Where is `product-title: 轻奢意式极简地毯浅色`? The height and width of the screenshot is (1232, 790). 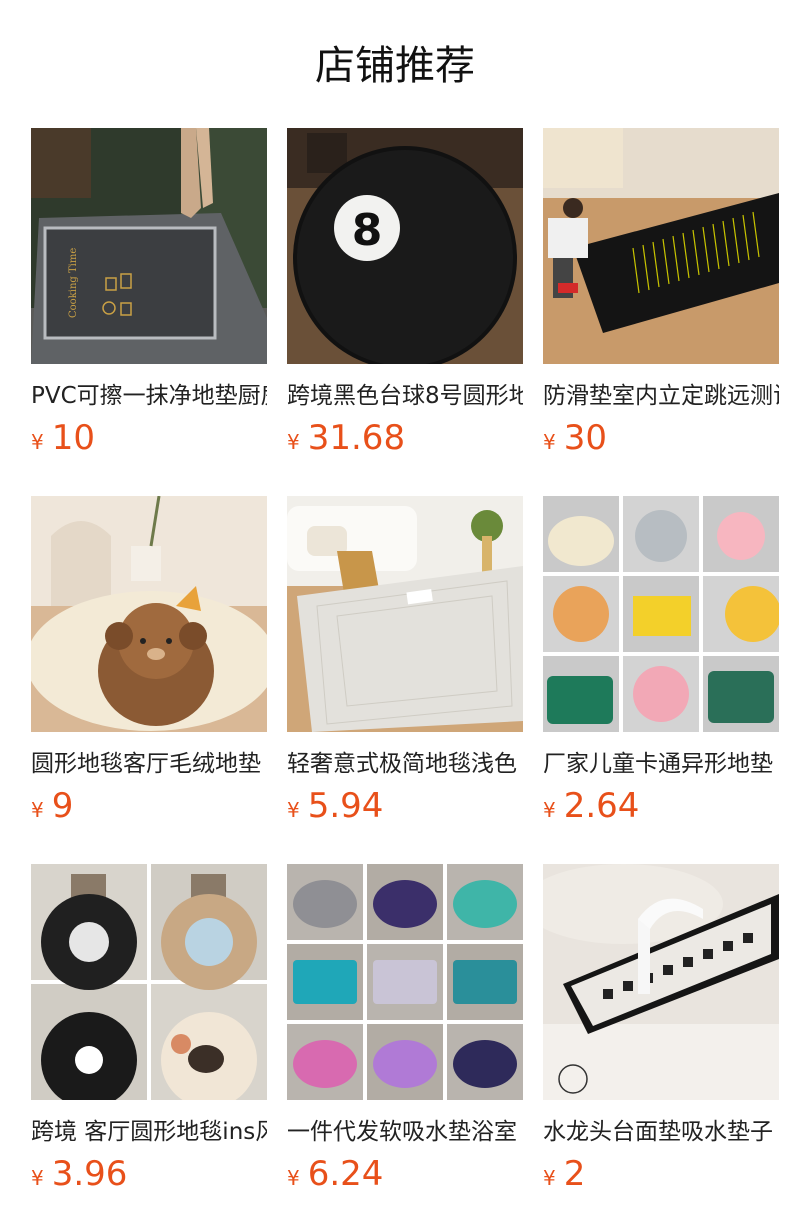
product-title: 轻奢意式极简地毯浅色 is located at coordinates (405, 764).